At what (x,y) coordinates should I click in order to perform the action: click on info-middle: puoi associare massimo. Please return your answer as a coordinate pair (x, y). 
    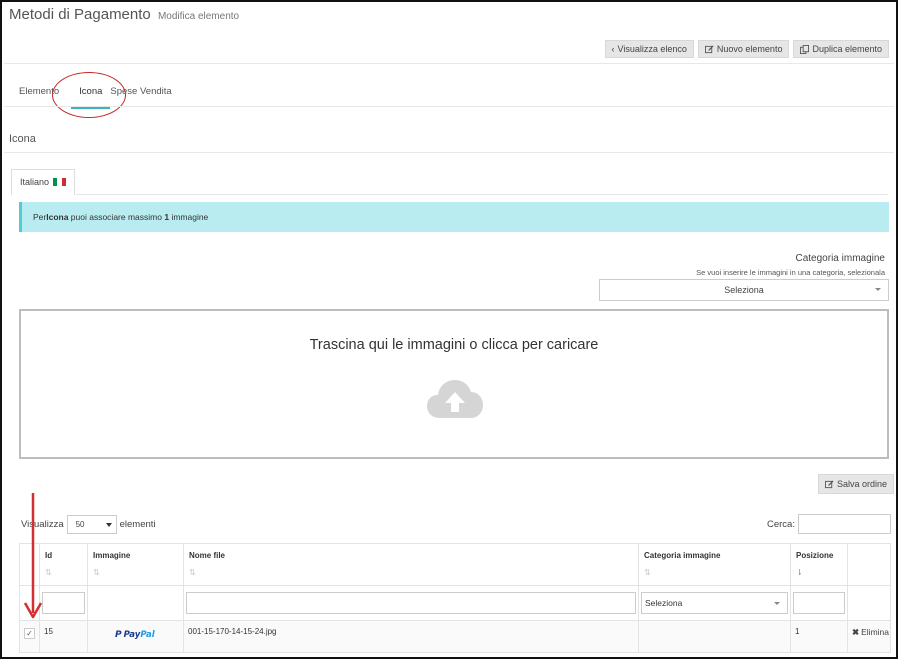
    Looking at the image, I should click on (116, 217).